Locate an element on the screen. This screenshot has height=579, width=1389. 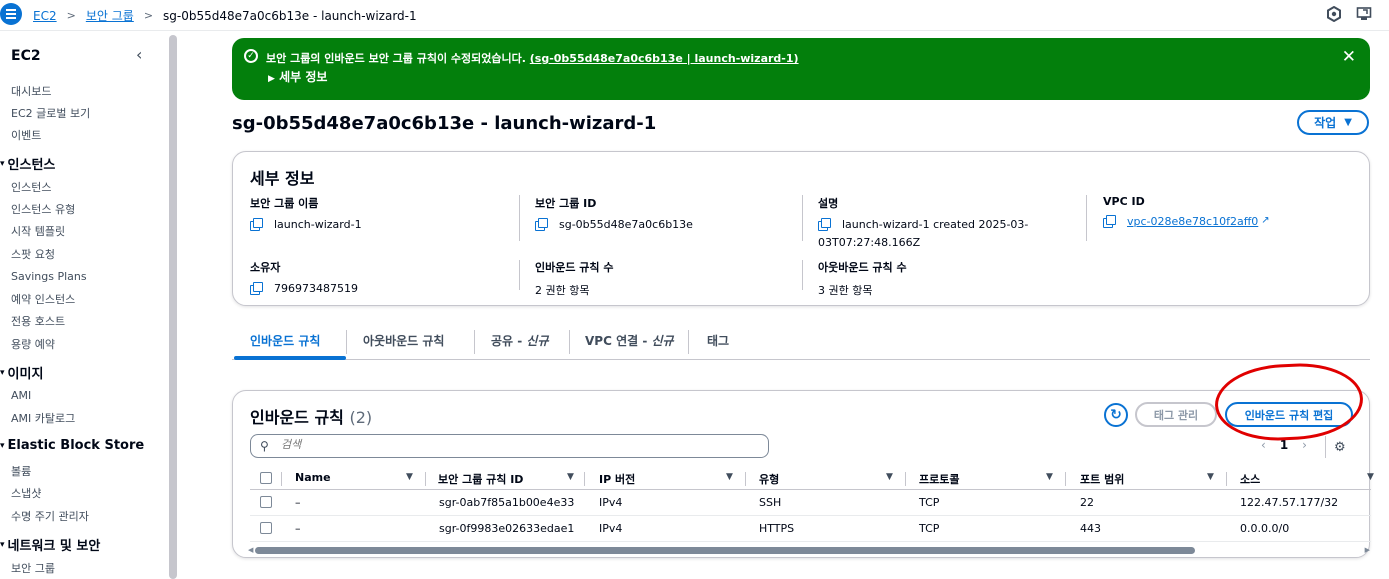
refresh-icon: ↻ is located at coordinates (1116, 415).